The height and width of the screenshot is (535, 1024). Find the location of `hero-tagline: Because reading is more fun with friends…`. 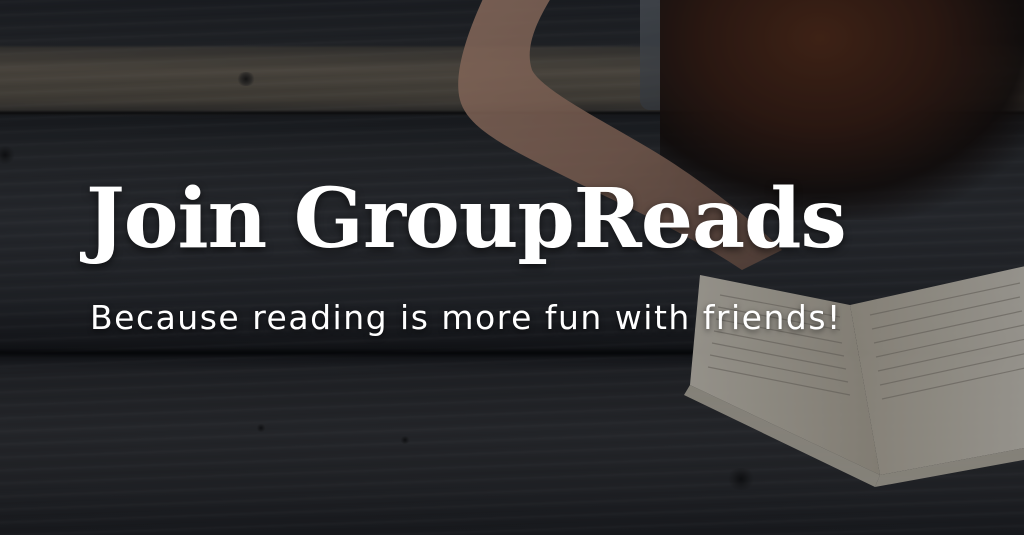

hero-tagline: Because reading is more fun with friends… is located at coordinates (466, 317).